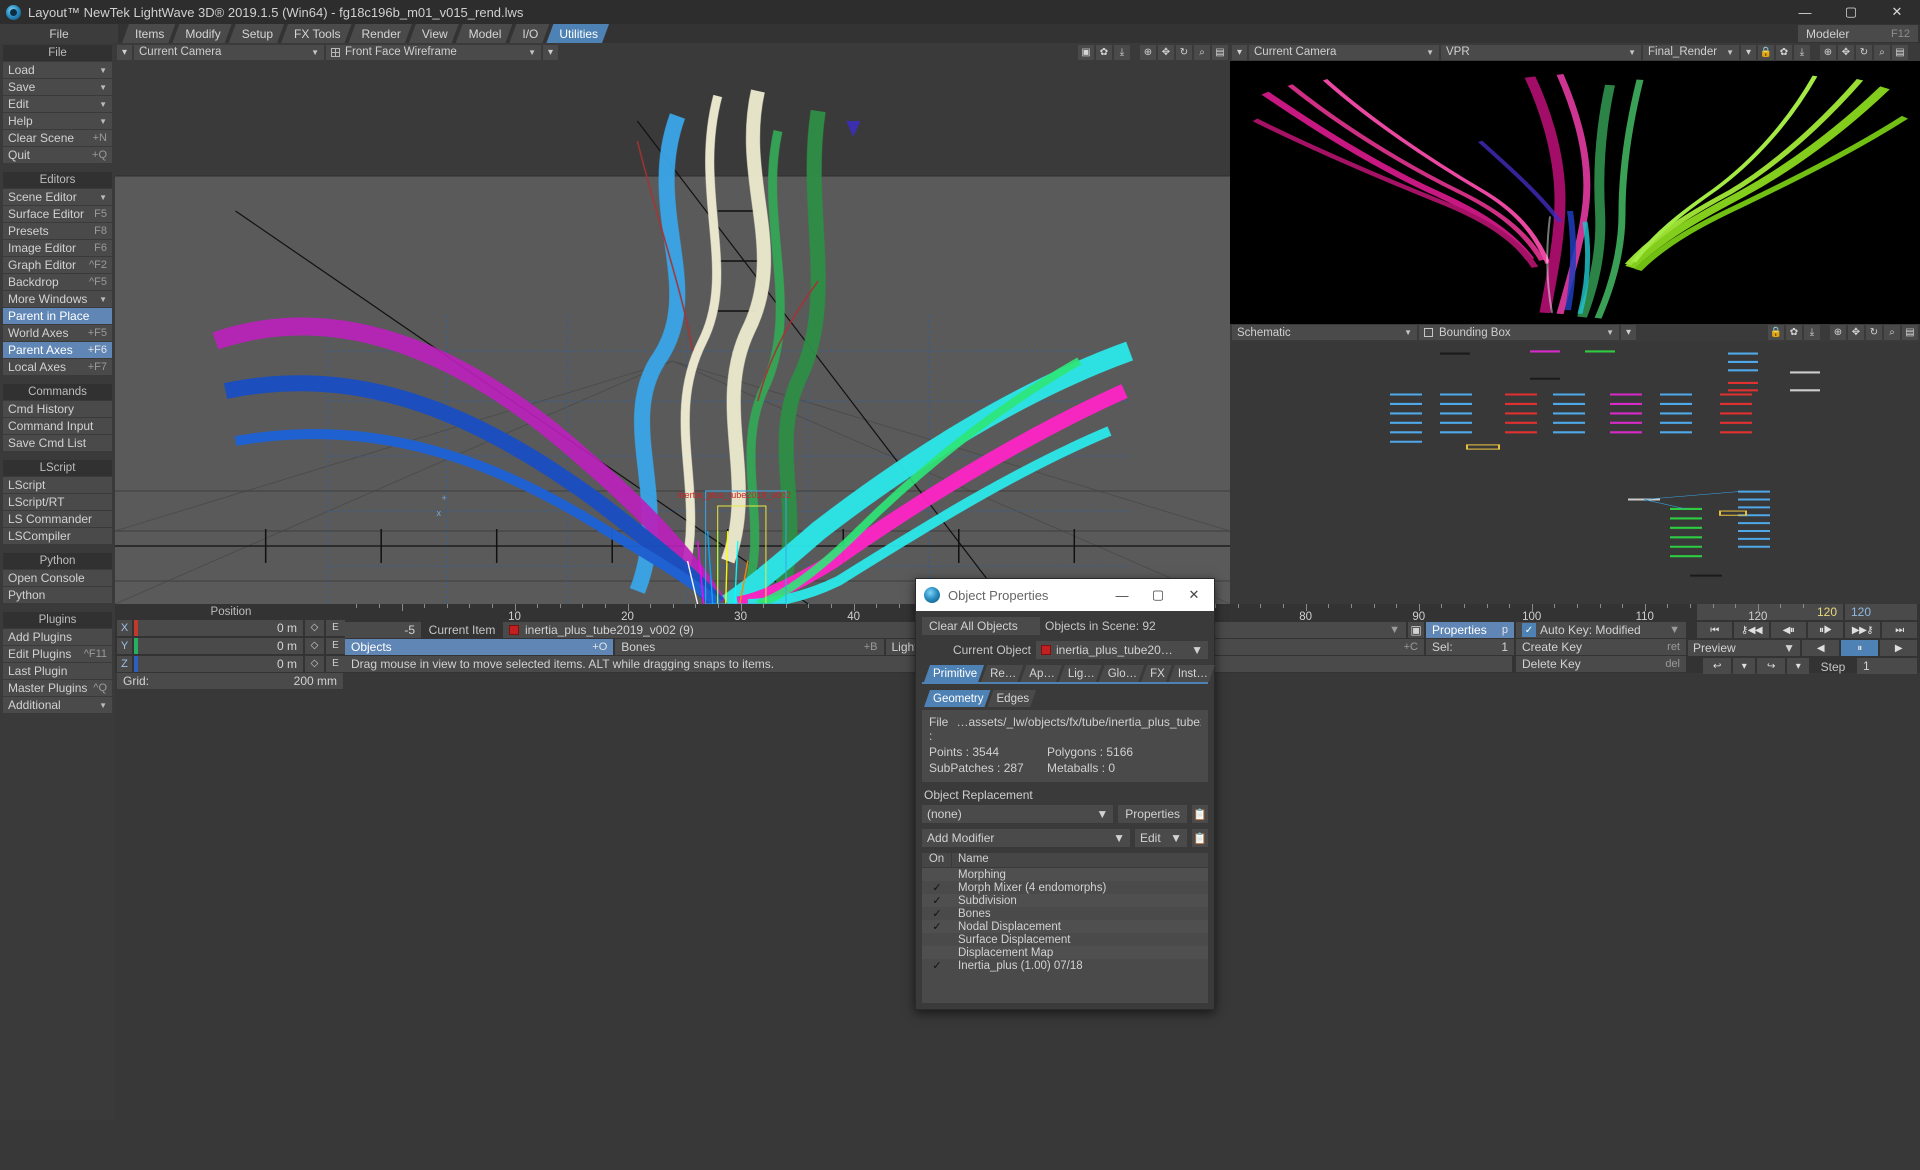  Describe the element at coordinates (218, 663) in the screenshot. I see `axis-value-z: 0 m` at that location.